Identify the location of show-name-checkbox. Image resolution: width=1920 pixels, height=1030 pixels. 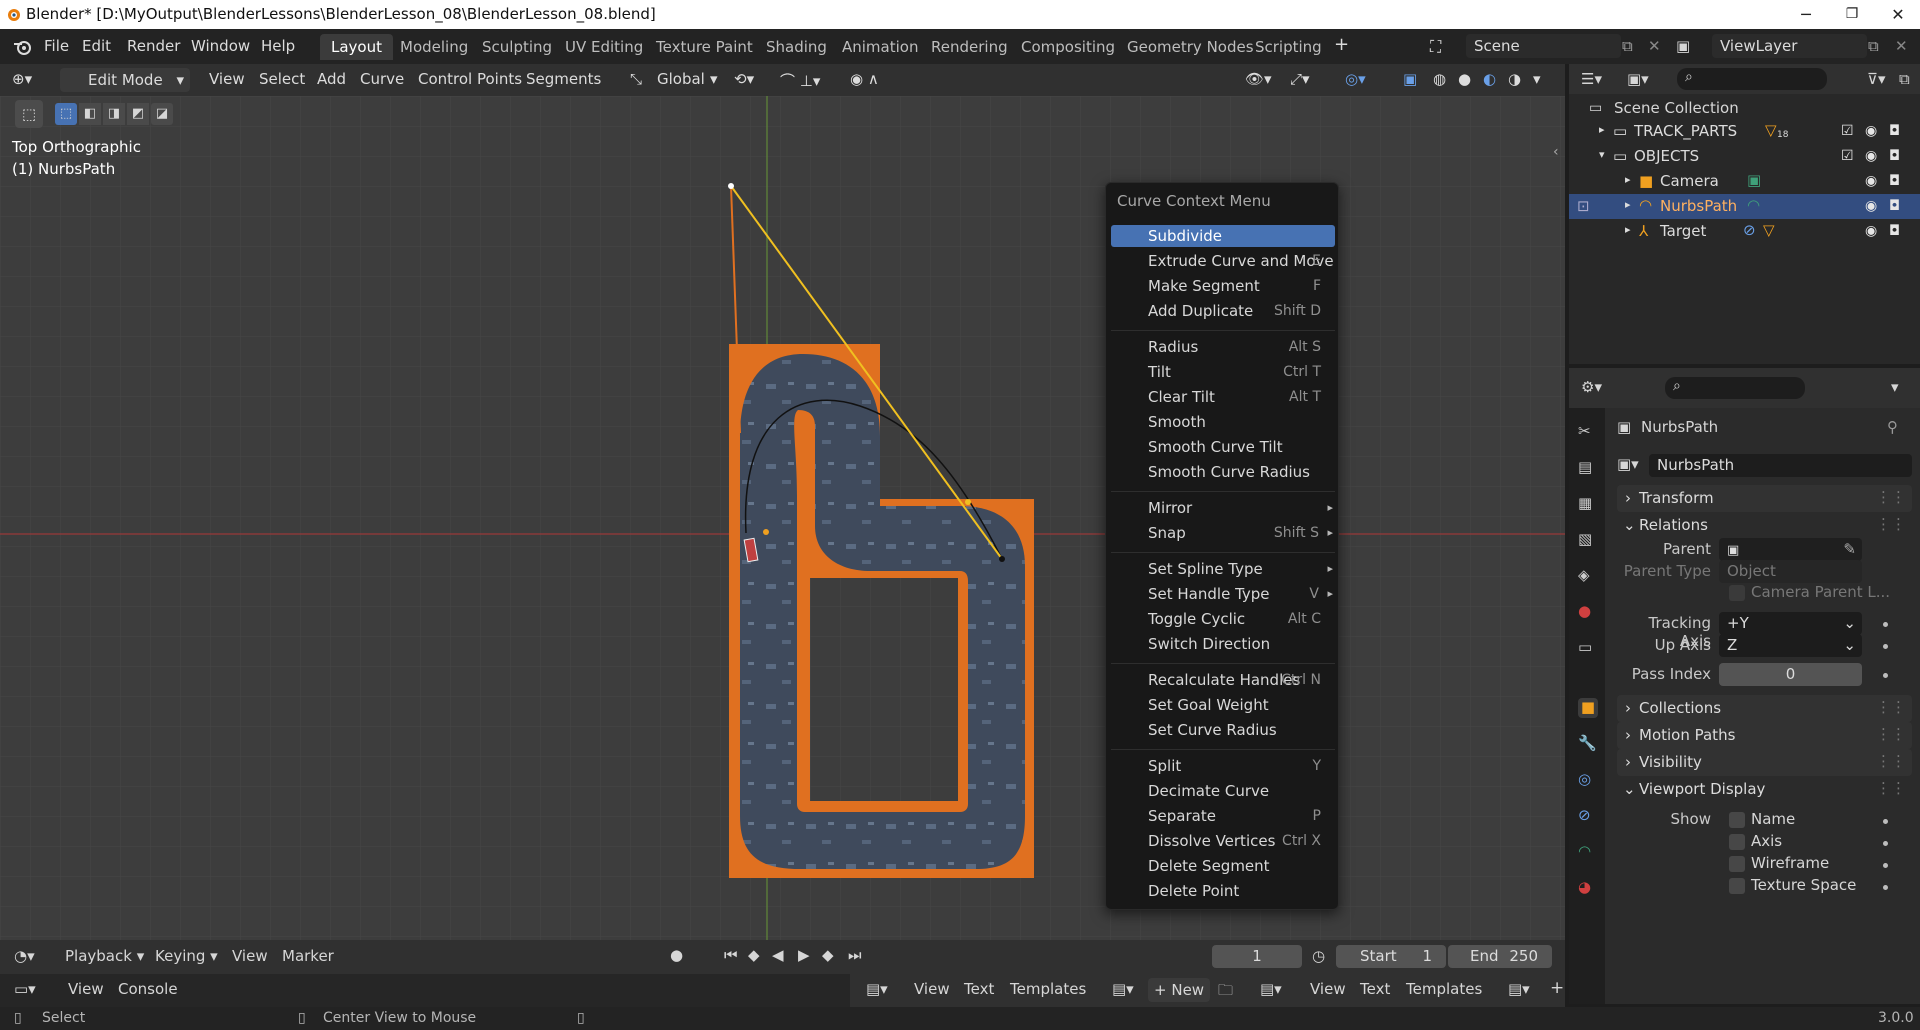
(1737, 820).